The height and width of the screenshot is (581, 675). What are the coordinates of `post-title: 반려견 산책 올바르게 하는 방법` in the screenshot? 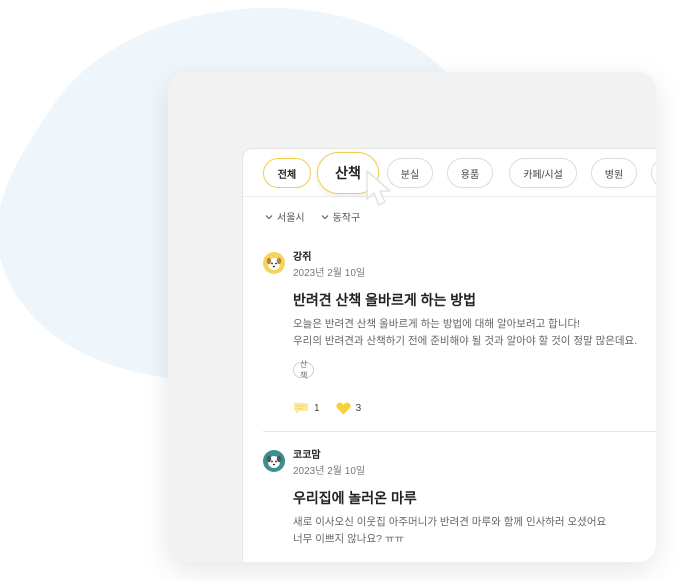 It's located at (384, 300).